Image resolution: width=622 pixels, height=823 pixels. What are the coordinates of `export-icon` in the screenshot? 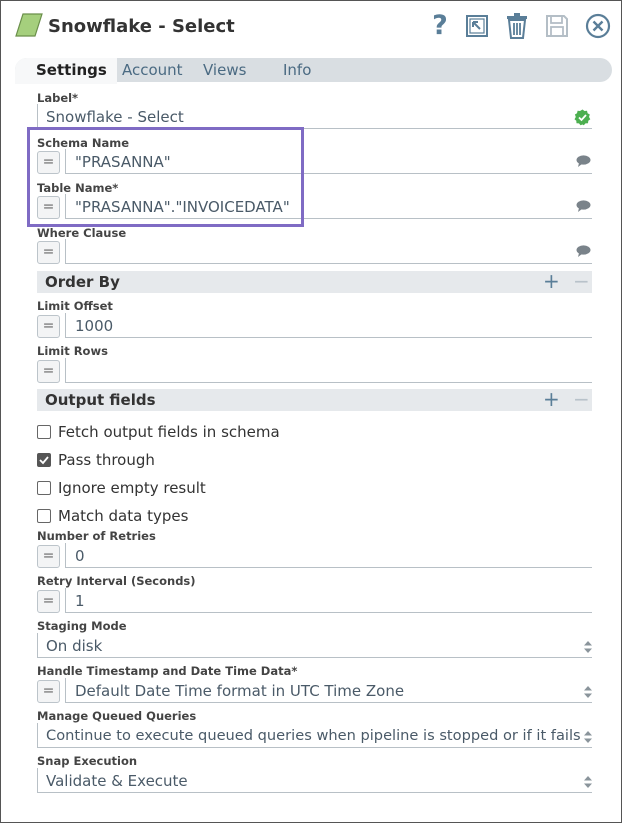 It's located at (477, 26).